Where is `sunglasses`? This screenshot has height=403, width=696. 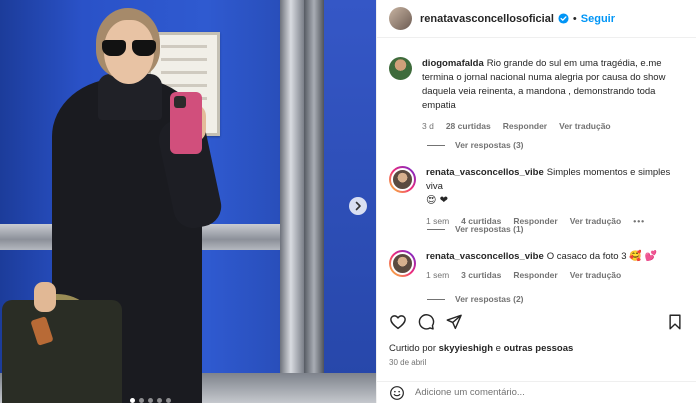
sunglasses is located at coordinates (129, 48).